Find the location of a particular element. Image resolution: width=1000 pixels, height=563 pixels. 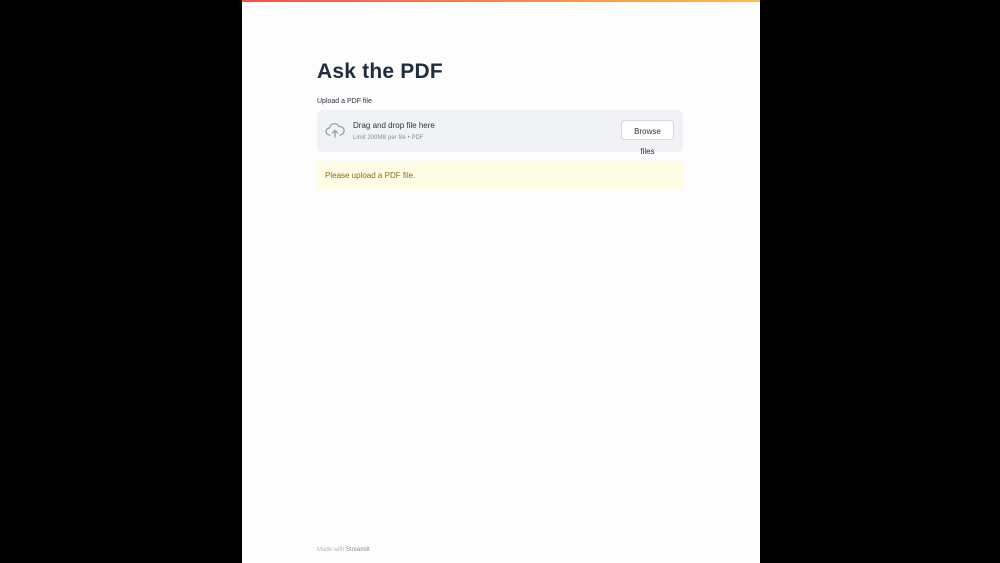

warning-message: Please upload a PDF file. is located at coordinates (370, 175).